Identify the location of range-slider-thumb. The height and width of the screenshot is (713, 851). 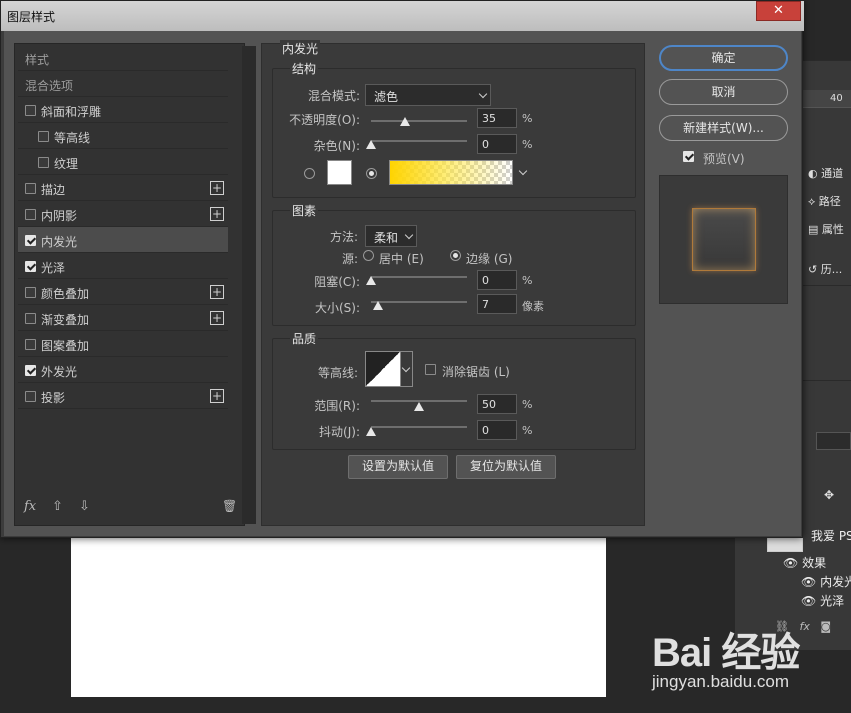
(419, 406).